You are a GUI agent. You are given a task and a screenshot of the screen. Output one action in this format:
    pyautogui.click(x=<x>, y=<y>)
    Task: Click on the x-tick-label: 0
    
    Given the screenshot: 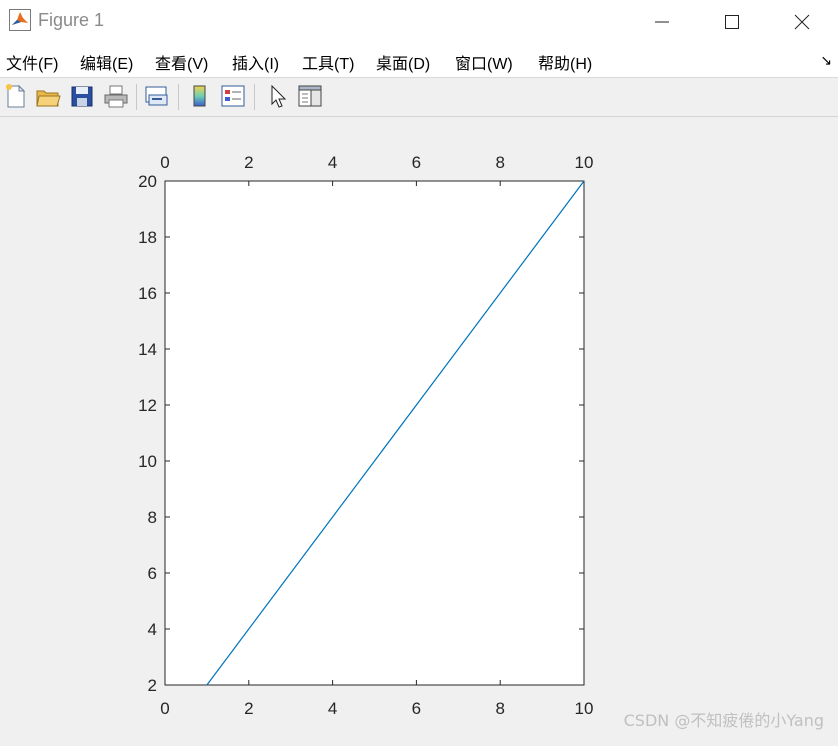 What is the action you would take?
    pyautogui.click(x=164, y=708)
    